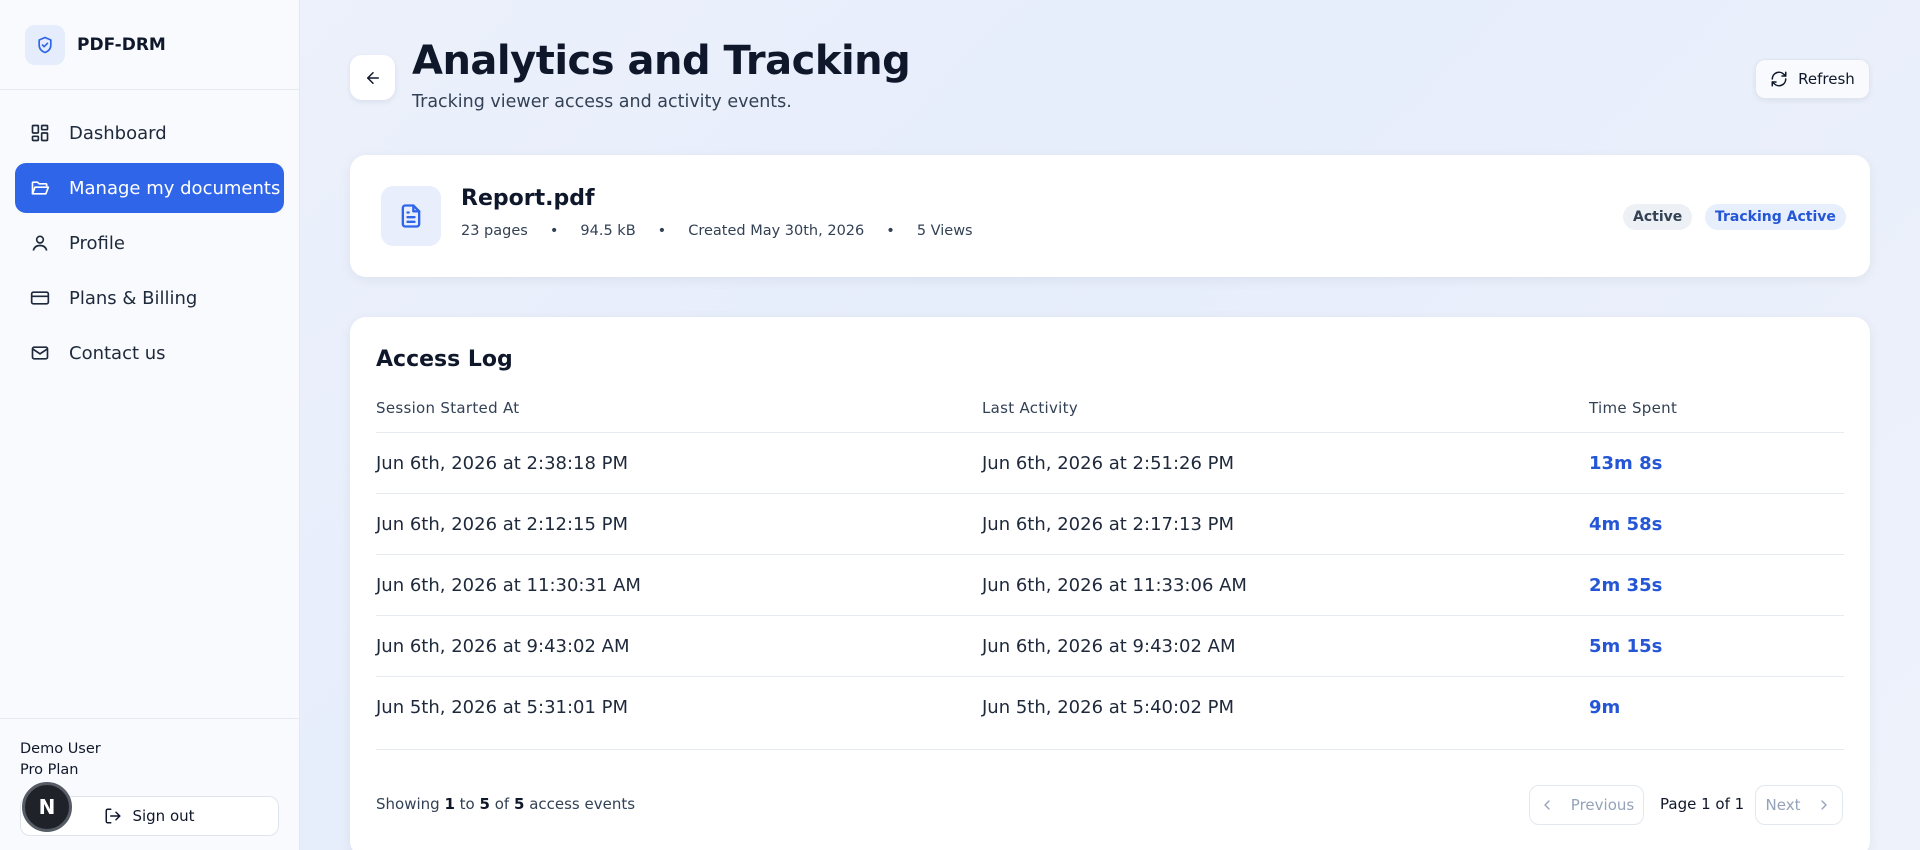 The image size is (1920, 850). I want to click on sidebar-item-manage-documents: Manage my documents, so click(149, 188).